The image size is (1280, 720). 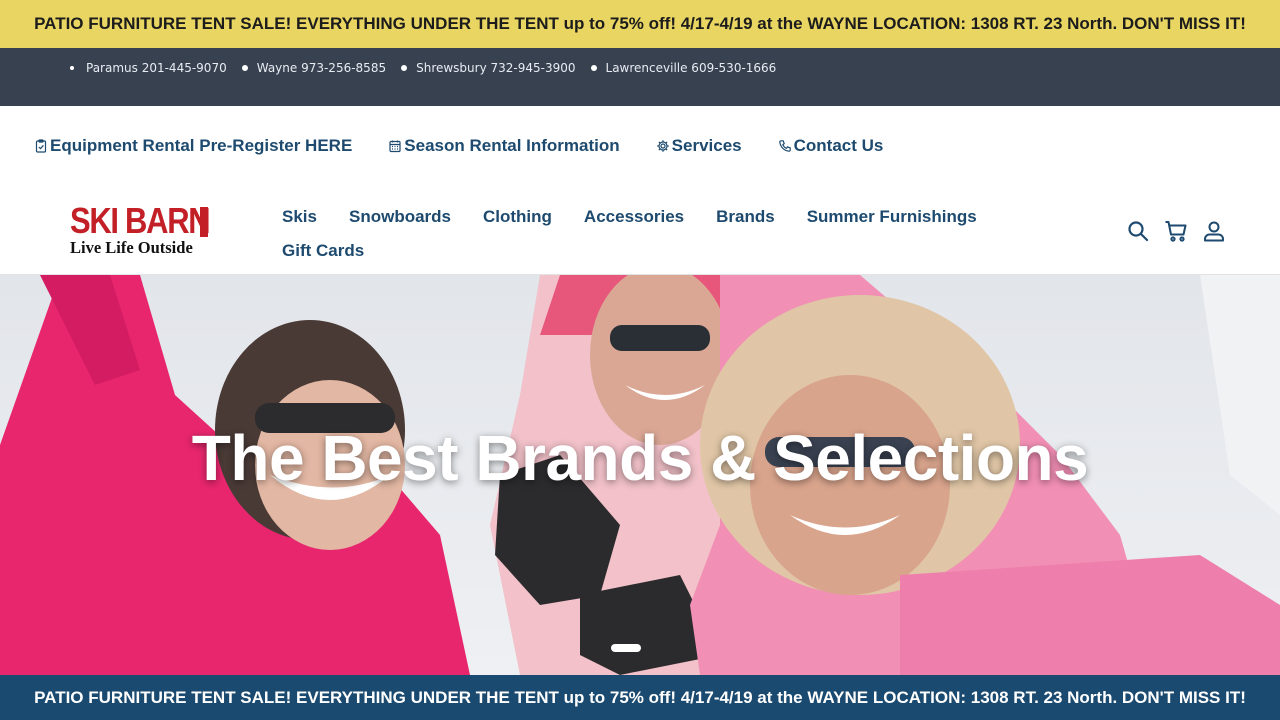 I want to click on location-item-paramus: Paramus 201-445-9070, so click(x=148, y=68).